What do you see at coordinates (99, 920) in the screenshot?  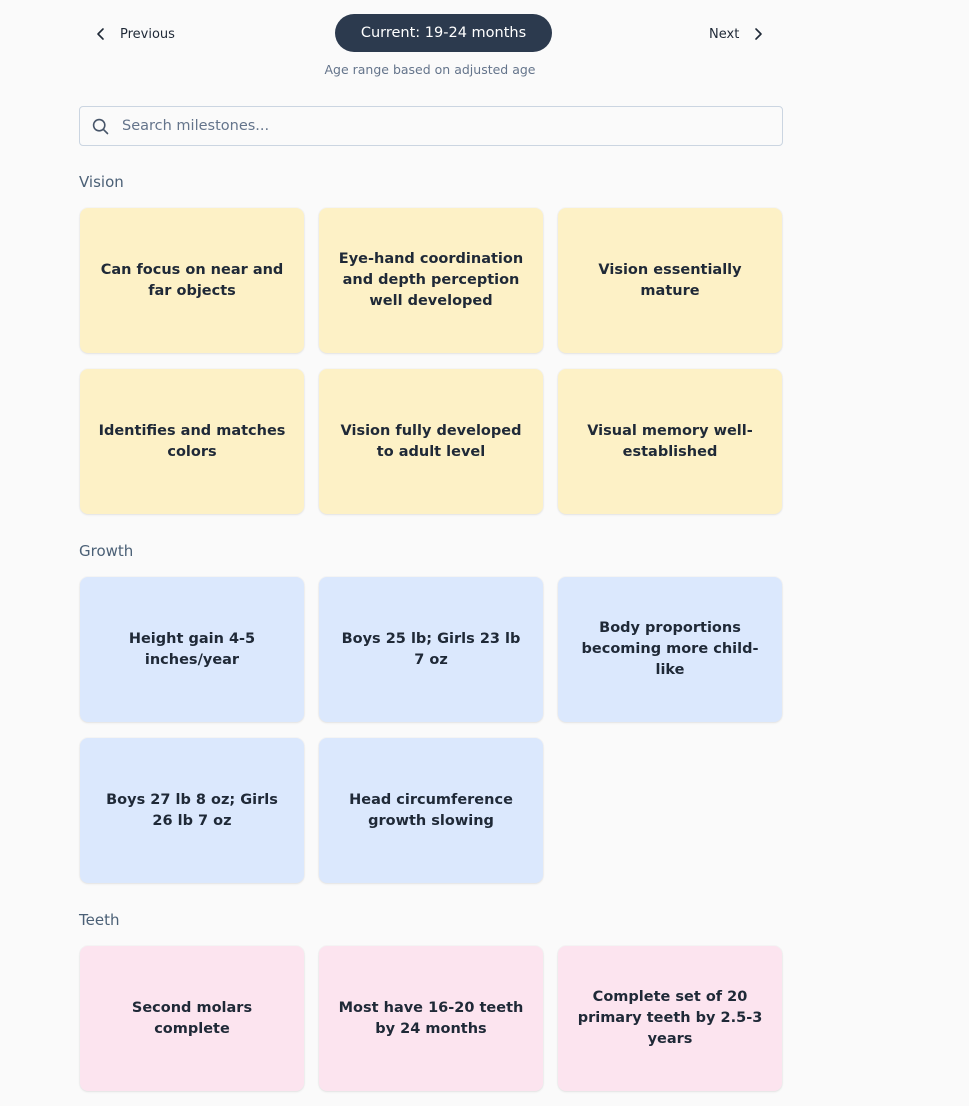 I see `section-title-teeth: Teeth` at bounding box center [99, 920].